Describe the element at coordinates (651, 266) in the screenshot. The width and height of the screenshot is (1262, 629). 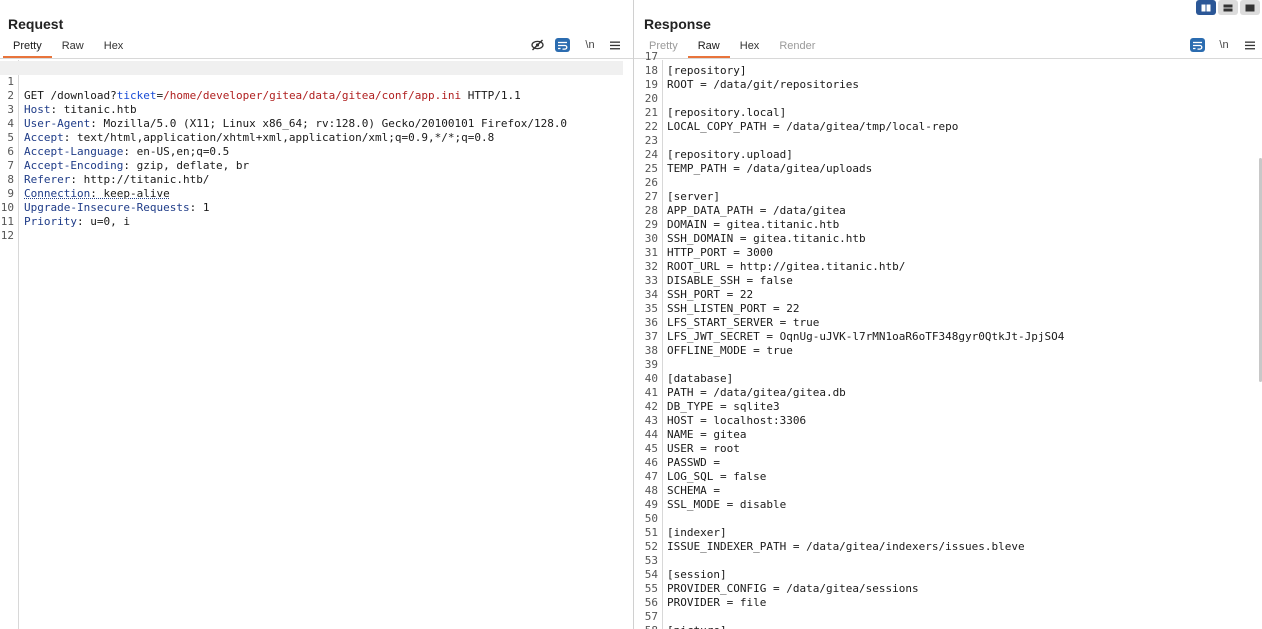
I see `response-line-number: 32` at that location.